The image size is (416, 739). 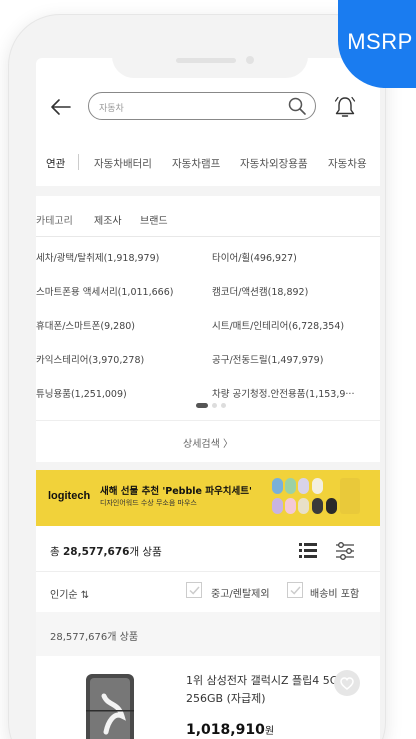 I want to click on search-header: 자동차, so click(x=208, y=112).